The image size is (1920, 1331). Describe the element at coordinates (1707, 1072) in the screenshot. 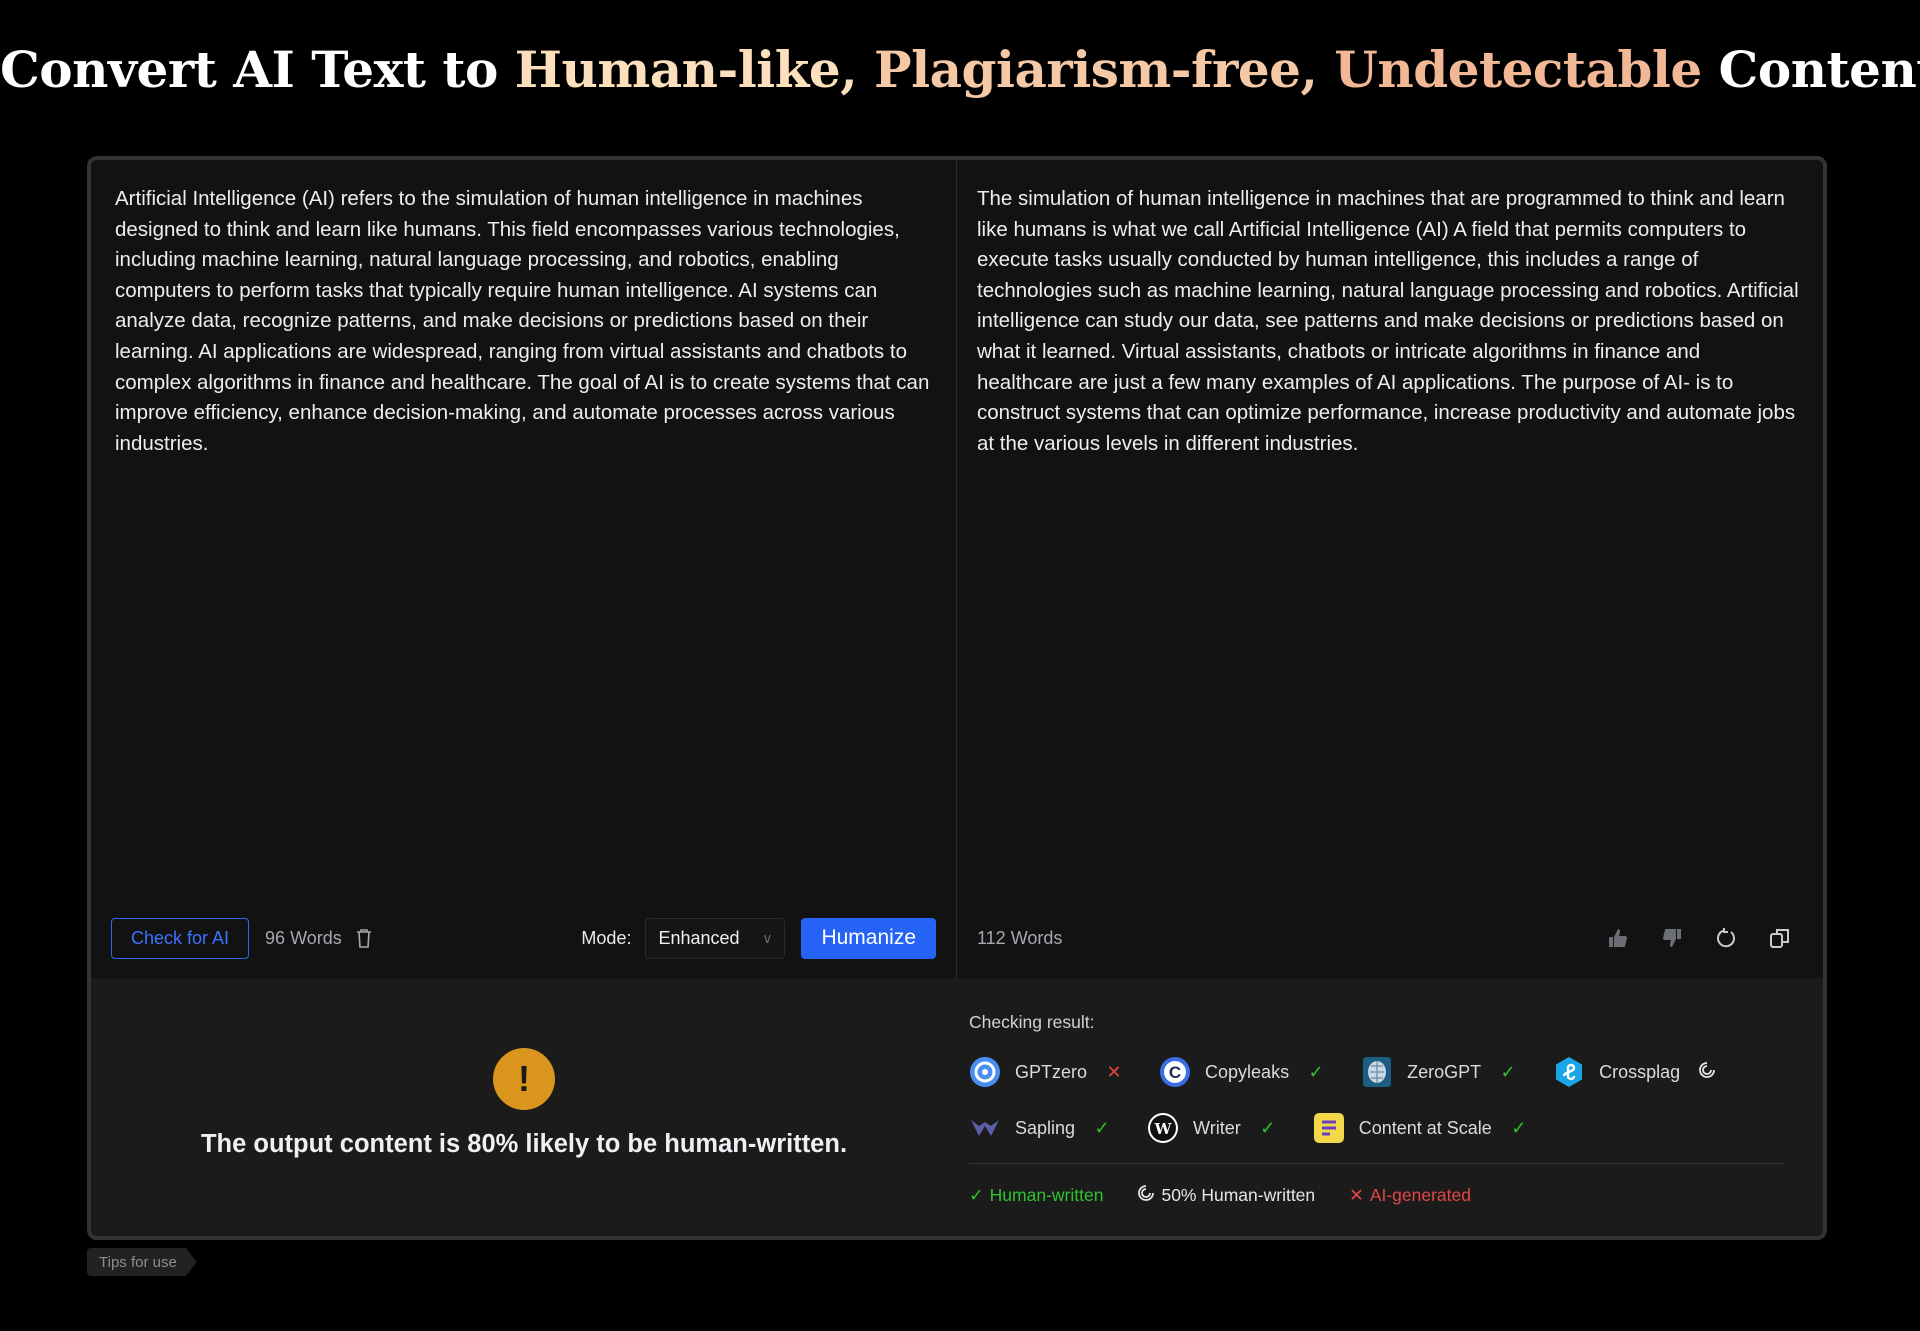

I see `half-human-status-icon` at that location.